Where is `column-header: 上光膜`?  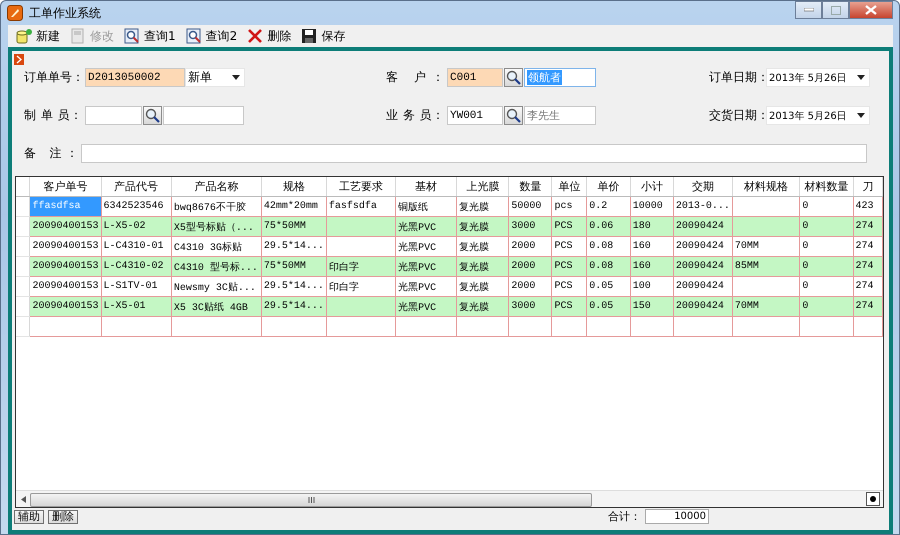 column-header: 上光膜 is located at coordinates (482, 186).